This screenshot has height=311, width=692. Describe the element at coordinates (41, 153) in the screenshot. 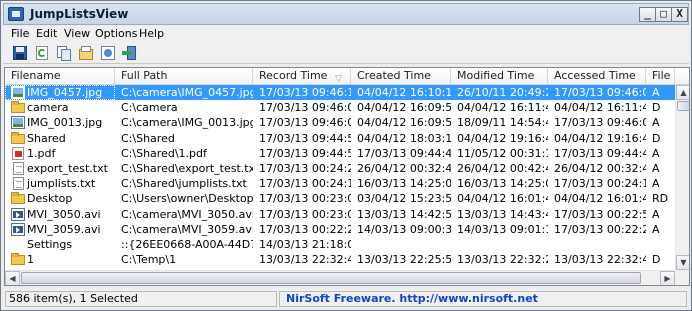

I see `cell-text: 1.pdf` at that location.